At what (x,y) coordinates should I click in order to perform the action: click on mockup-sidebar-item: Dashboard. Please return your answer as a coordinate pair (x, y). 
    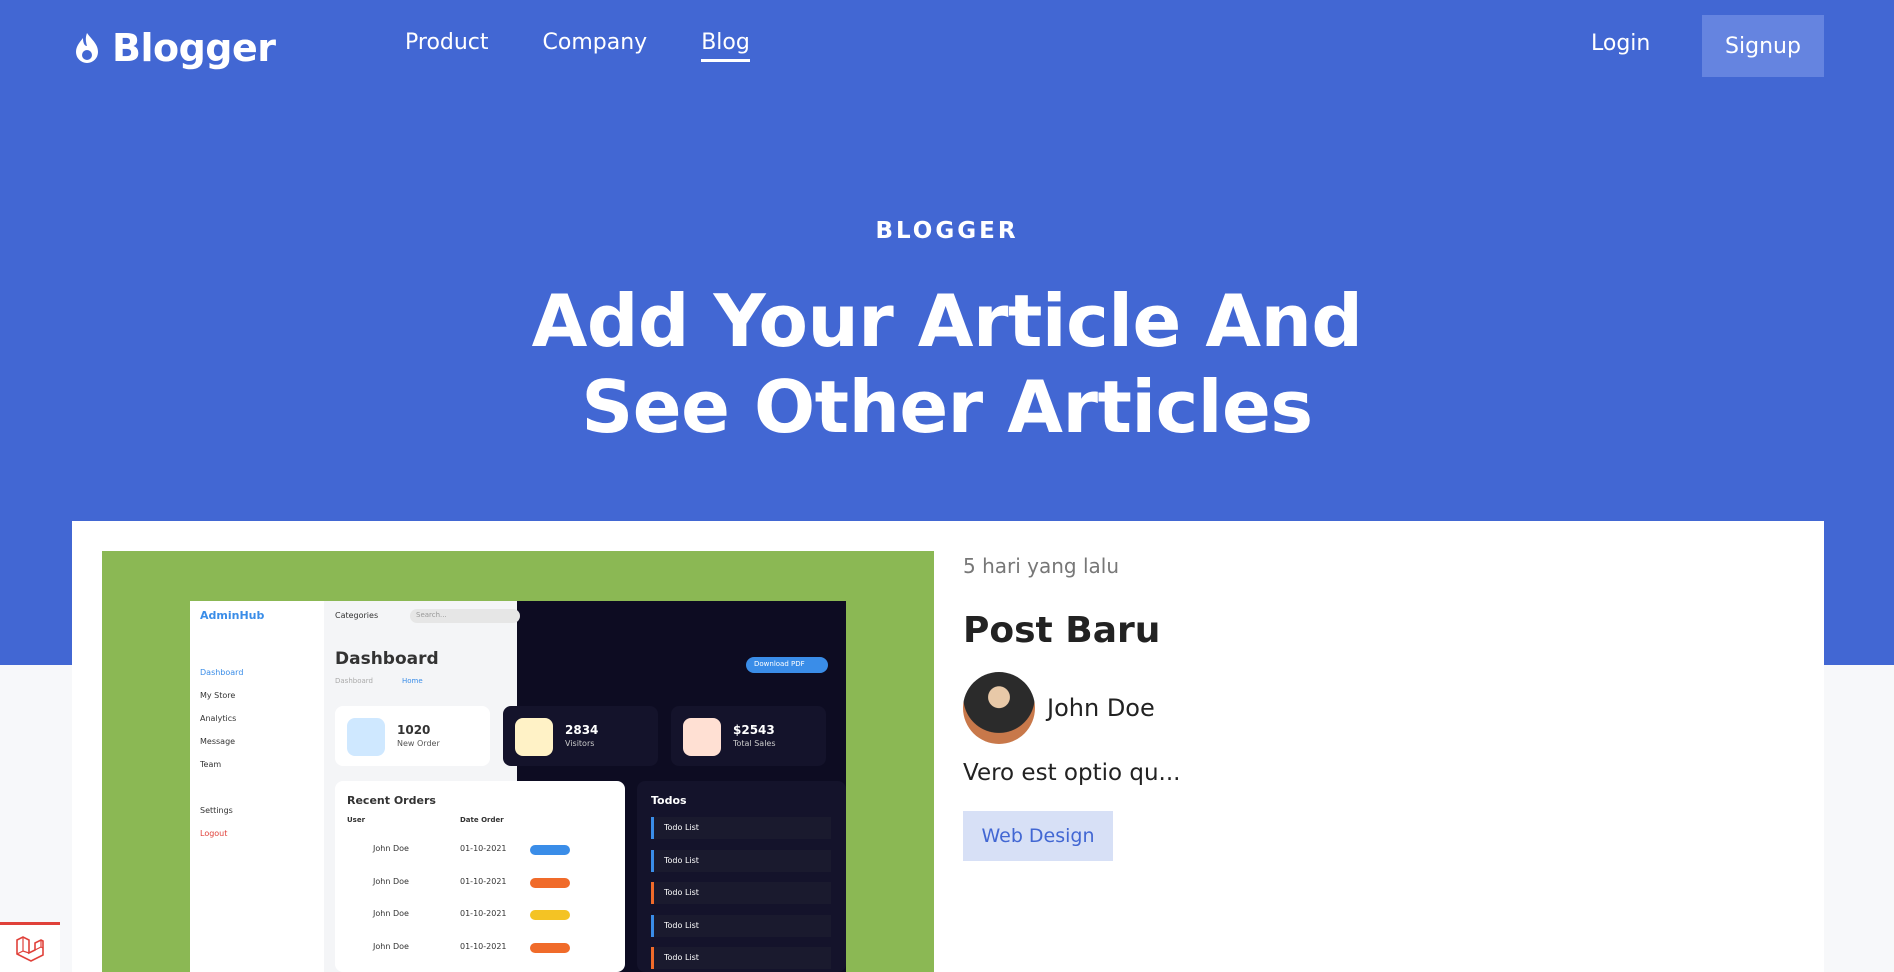
    Looking at the image, I should click on (222, 672).